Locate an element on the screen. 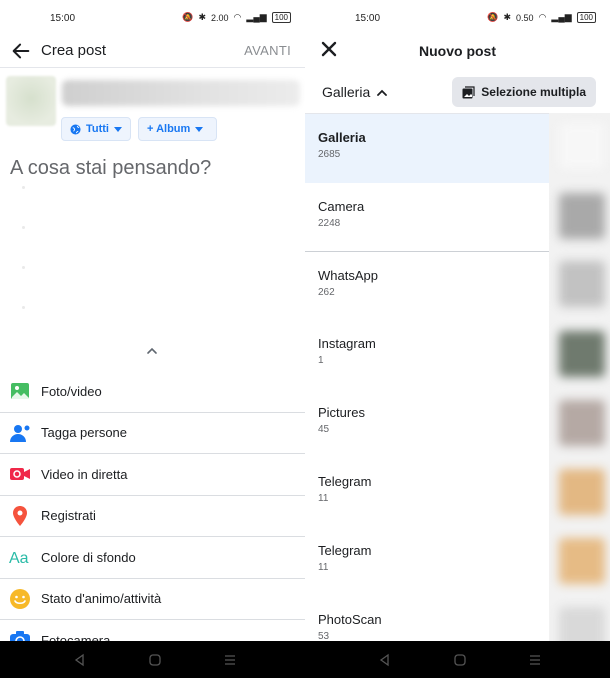 The image size is (610, 678). globe-icon is located at coordinates (75, 129).